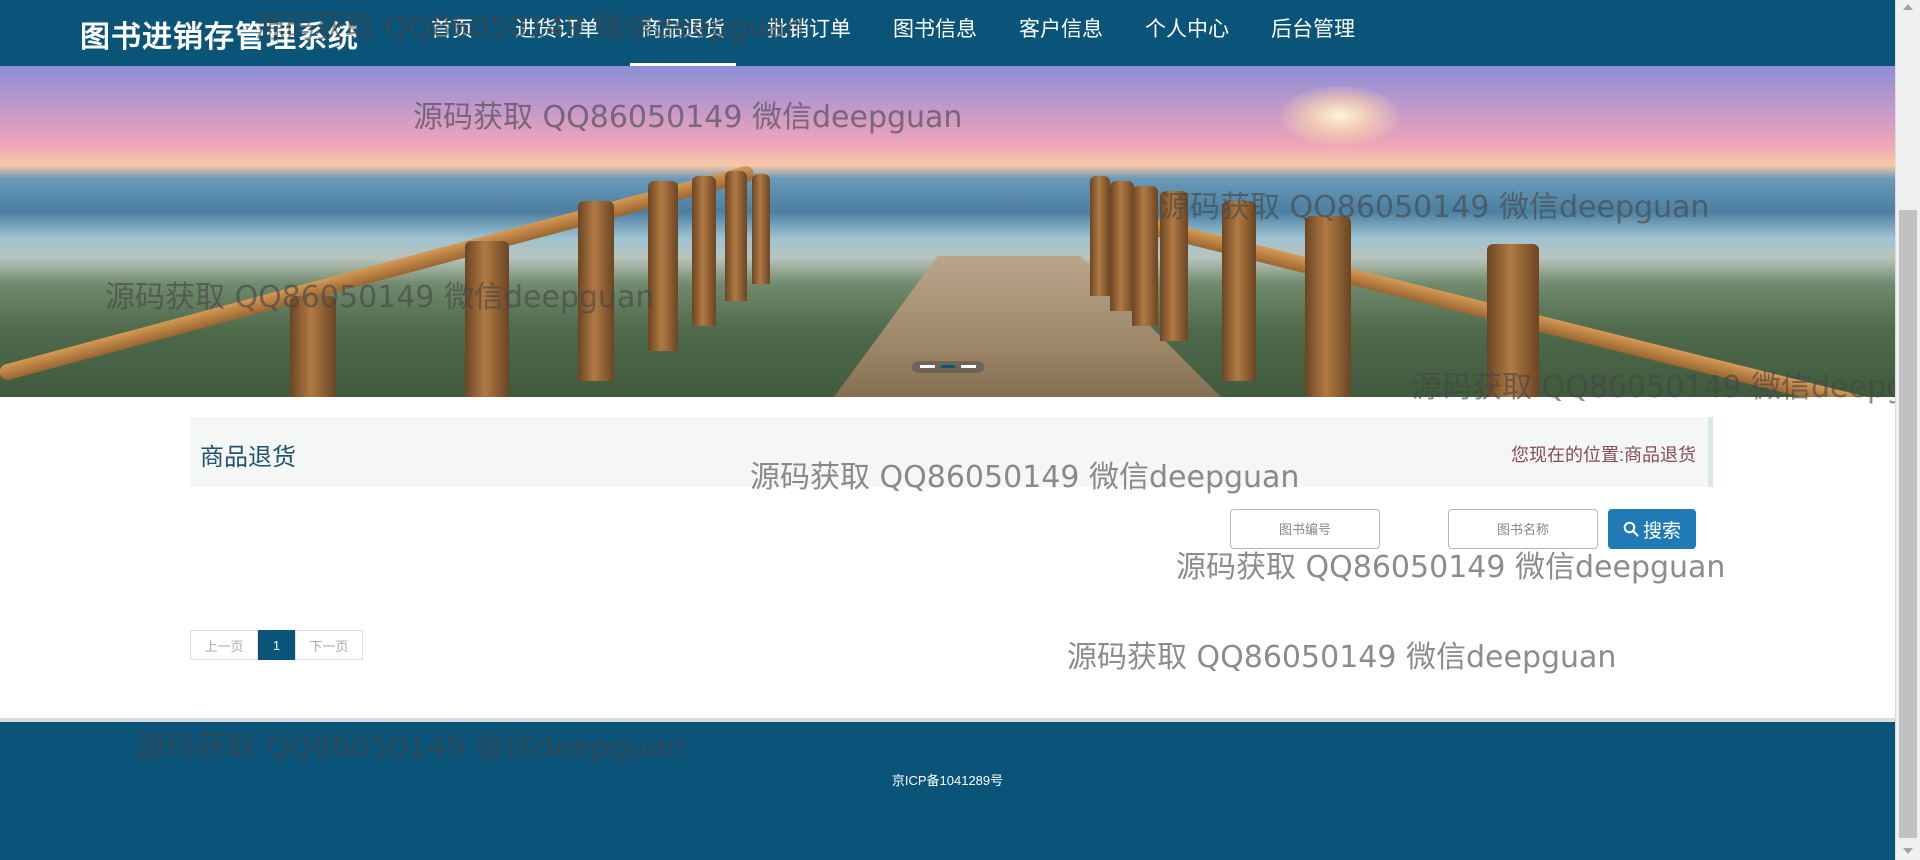 The height and width of the screenshot is (860, 1920). Describe the element at coordinates (1523, 529) in the screenshot. I see `book-name-input` at that location.